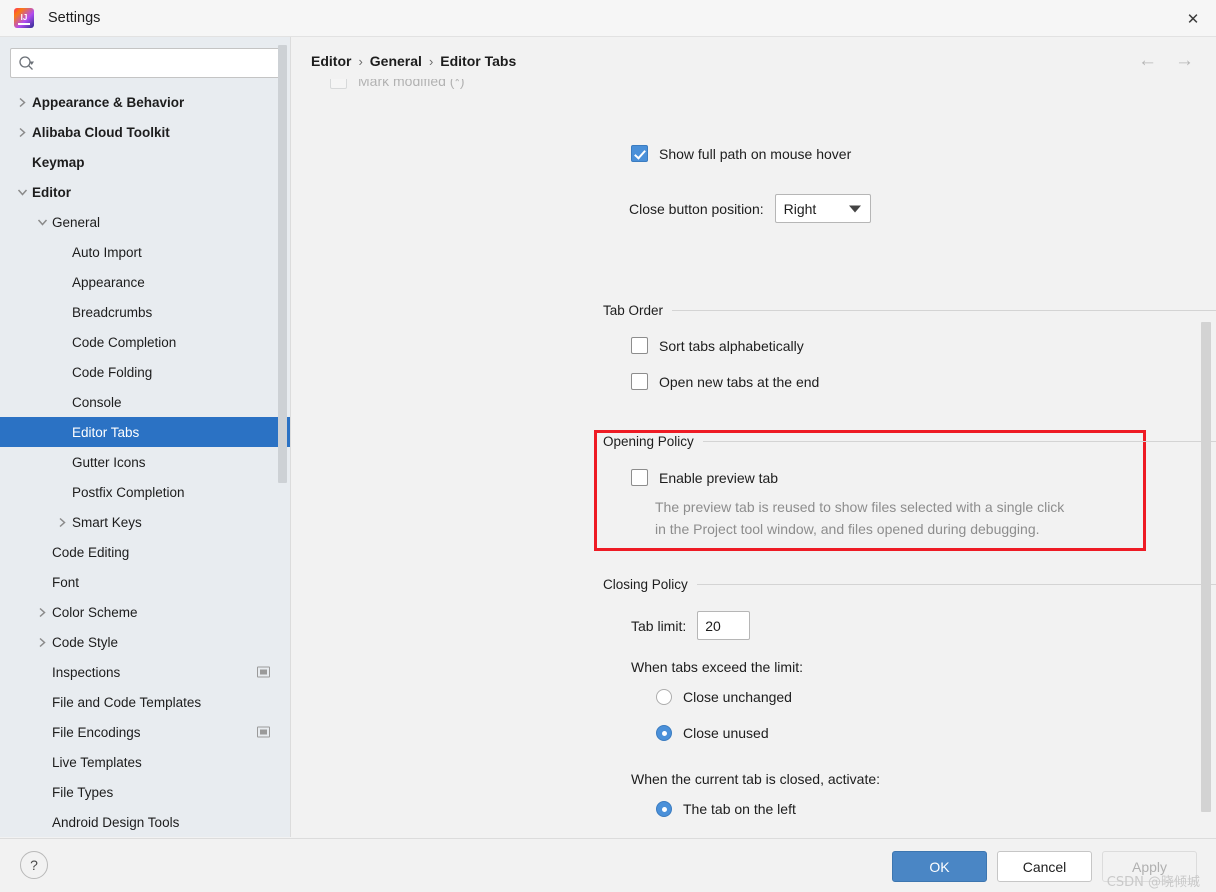  What do you see at coordinates (112, 312) in the screenshot?
I see `sidebar-item-label: Breadcrumbs` at bounding box center [112, 312].